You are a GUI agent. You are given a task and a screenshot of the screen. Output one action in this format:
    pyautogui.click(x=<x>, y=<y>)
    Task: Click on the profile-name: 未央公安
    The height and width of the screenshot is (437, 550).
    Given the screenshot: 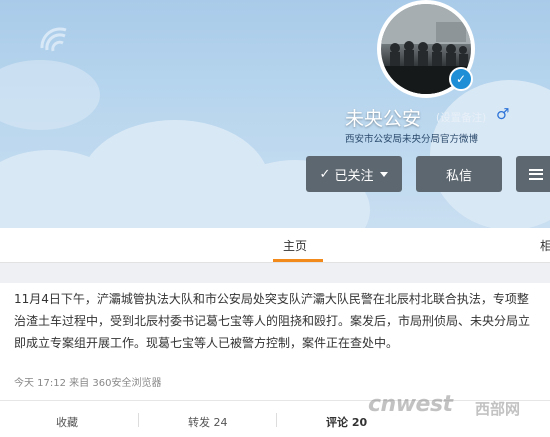 What is the action you would take?
    pyautogui.click(x=383, y=119)
    